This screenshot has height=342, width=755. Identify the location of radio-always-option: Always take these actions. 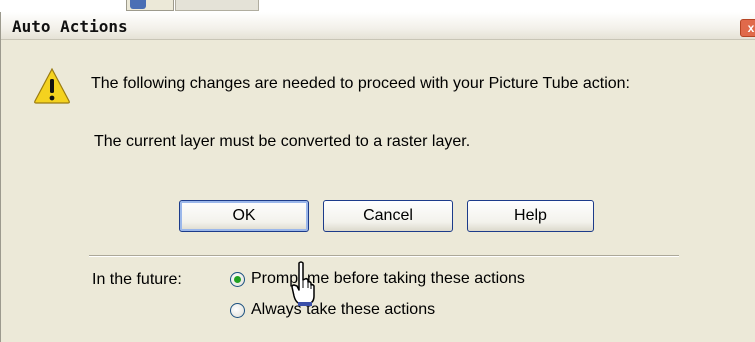
(332, 310).